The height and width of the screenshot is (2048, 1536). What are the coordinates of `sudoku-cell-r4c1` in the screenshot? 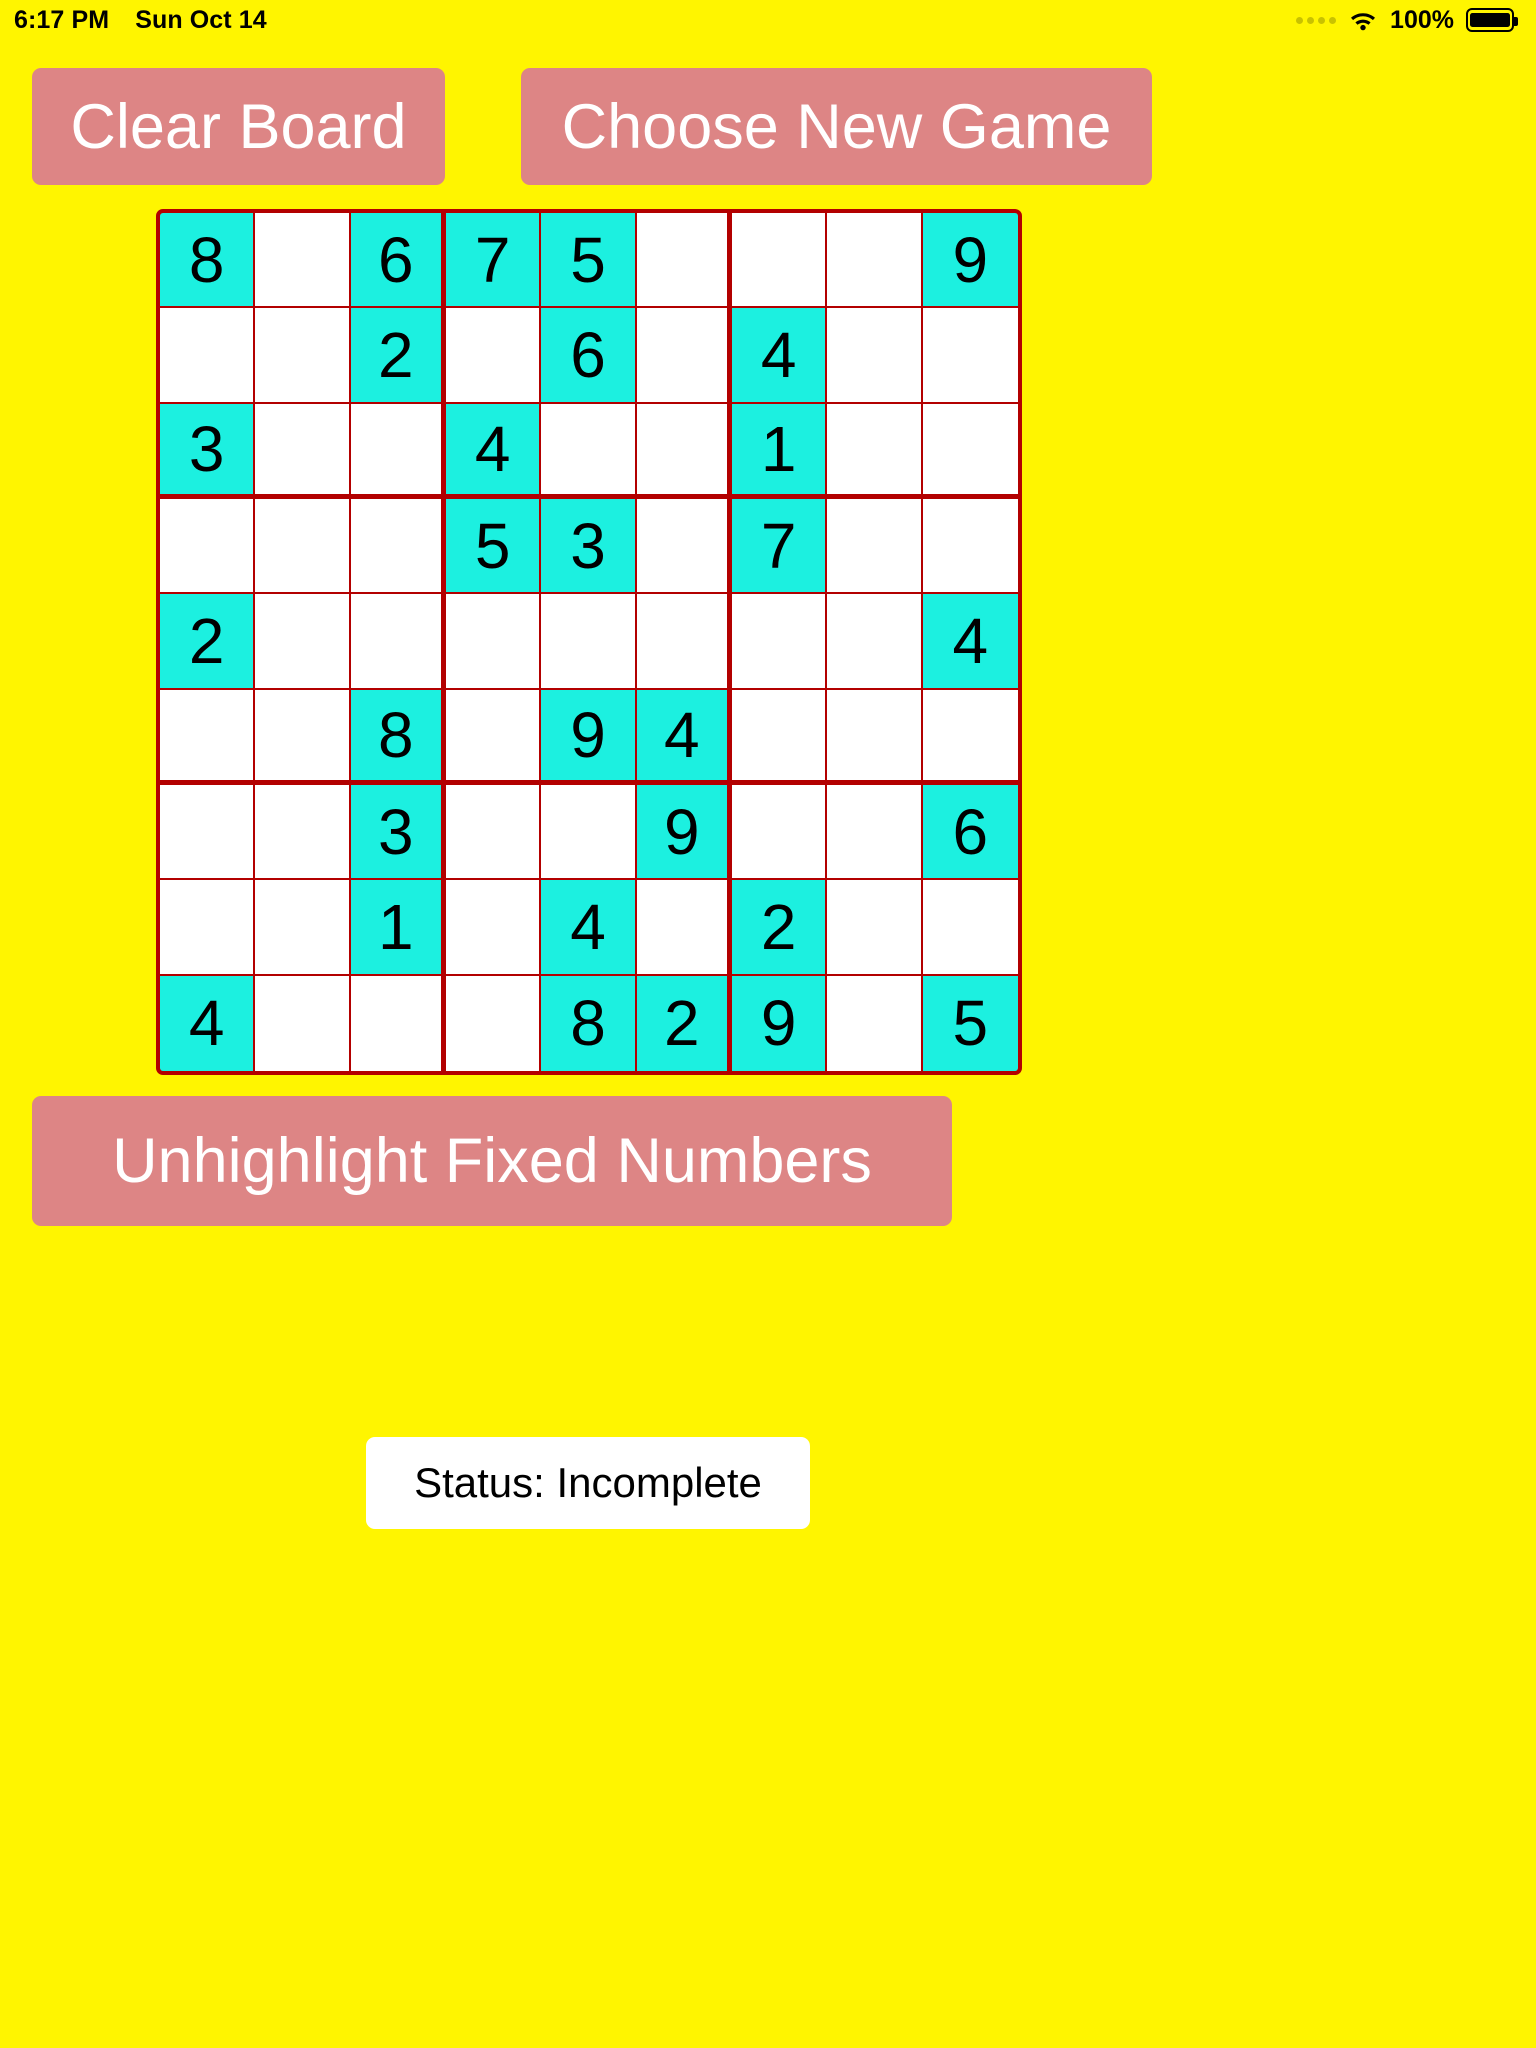 It's located at (208, 547).